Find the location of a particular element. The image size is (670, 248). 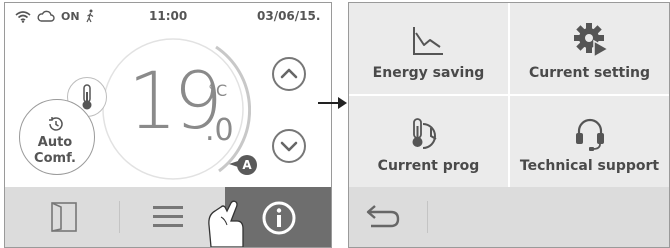

cloud-icon is located at coordinates (46, 16).